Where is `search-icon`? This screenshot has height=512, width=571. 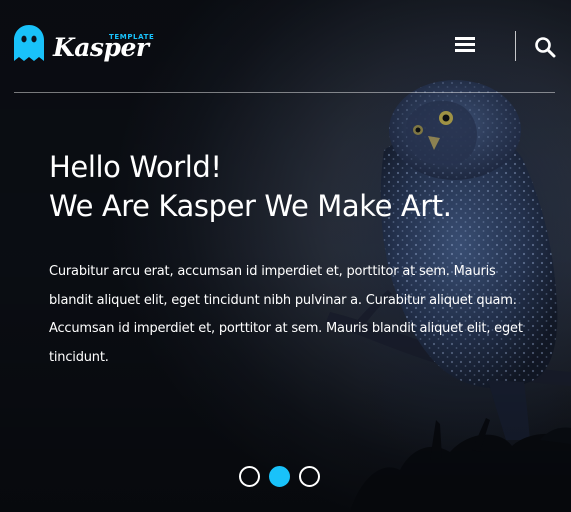
search-icon is located at coordinates (545, 47).